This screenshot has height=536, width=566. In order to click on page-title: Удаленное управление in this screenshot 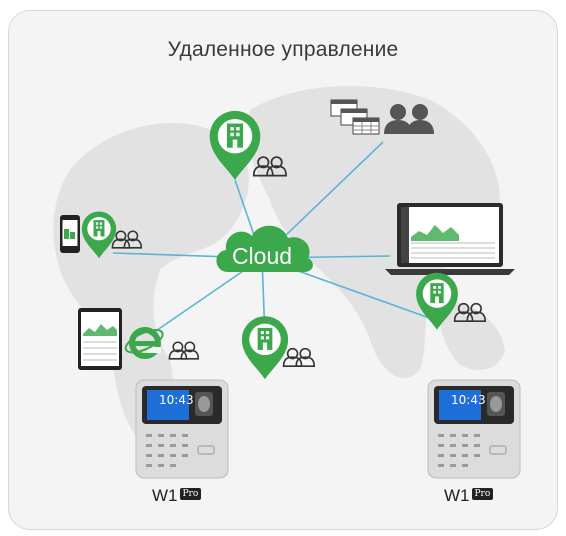, I will do `click(283, 49)`.